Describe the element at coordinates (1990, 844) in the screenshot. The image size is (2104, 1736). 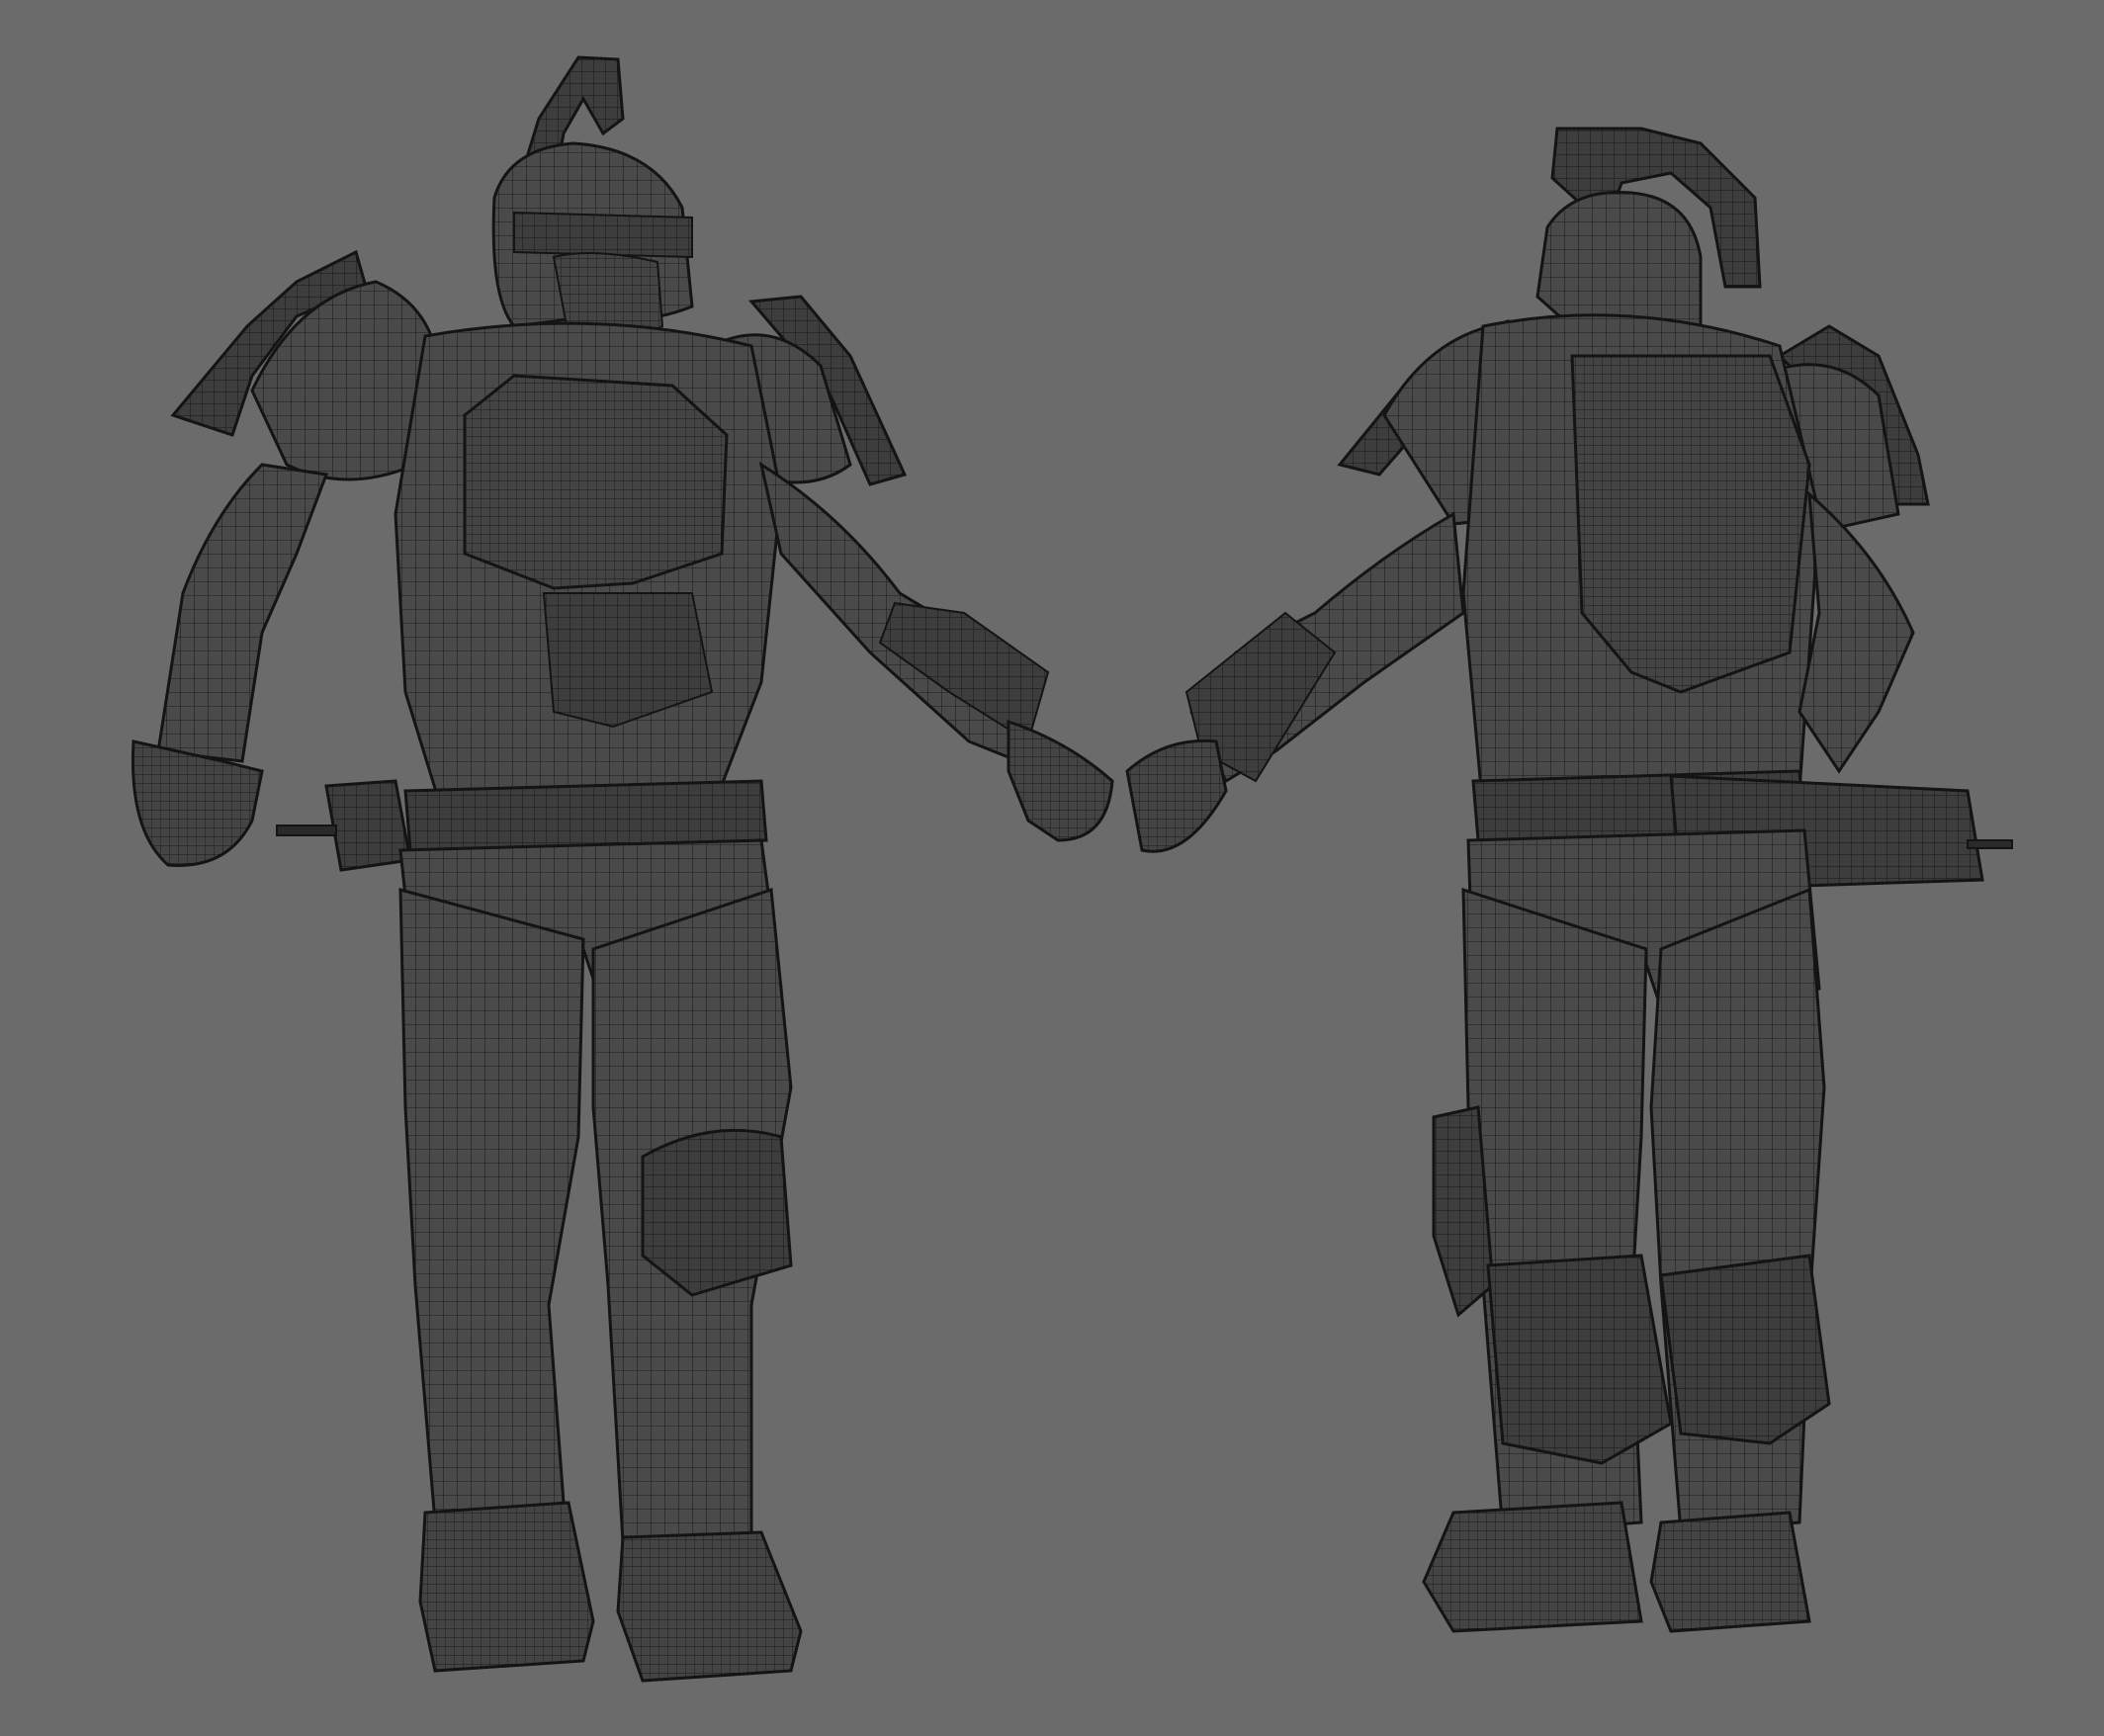
I see `weapon-rod-back` at that location.